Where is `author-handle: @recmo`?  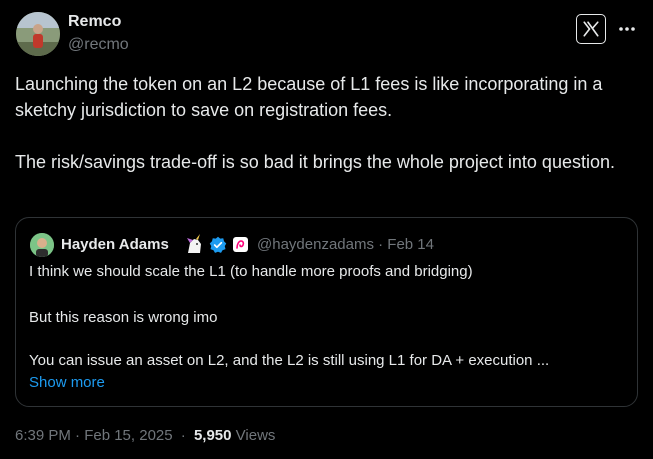
author-handle: @recmo is located at coordinates (98, 45).